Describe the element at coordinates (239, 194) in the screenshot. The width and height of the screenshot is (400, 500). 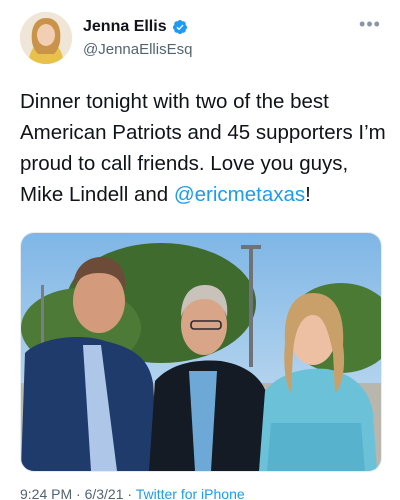
I see `mention-link: @ericmetaxas` at that location.